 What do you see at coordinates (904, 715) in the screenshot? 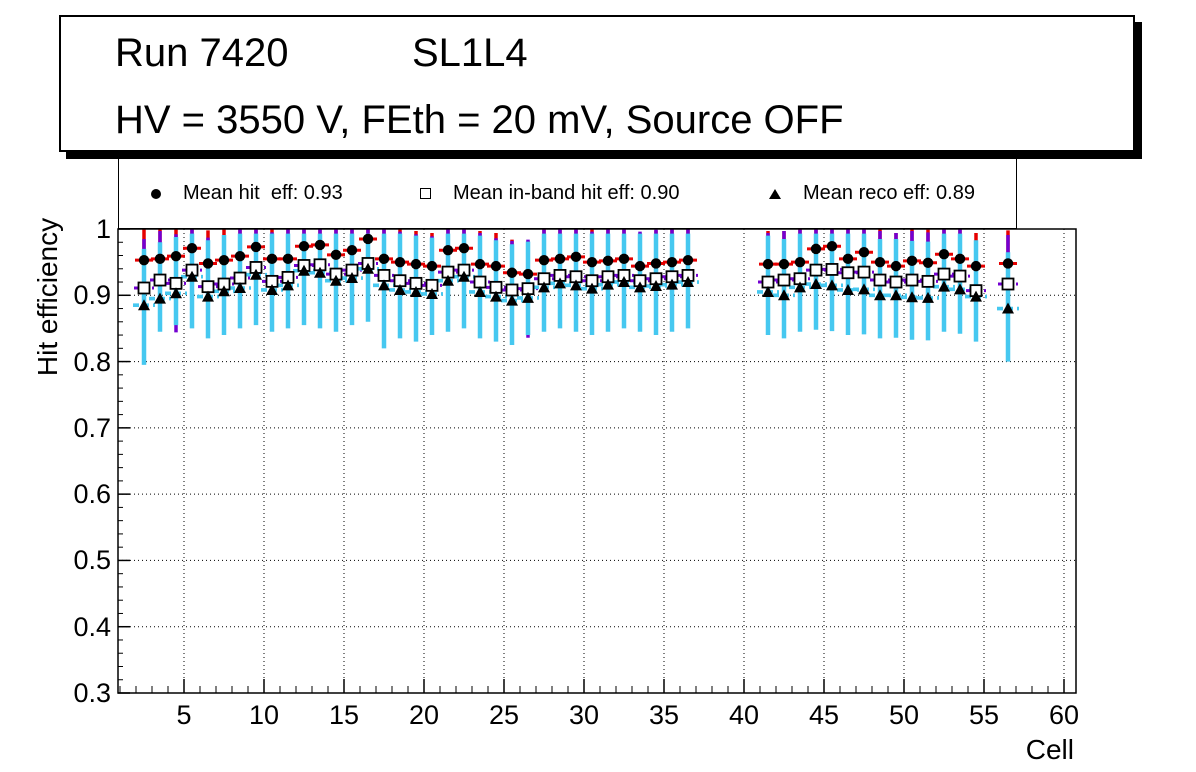
I see `x-tick-label: 50` at bounding box center [904, 715].